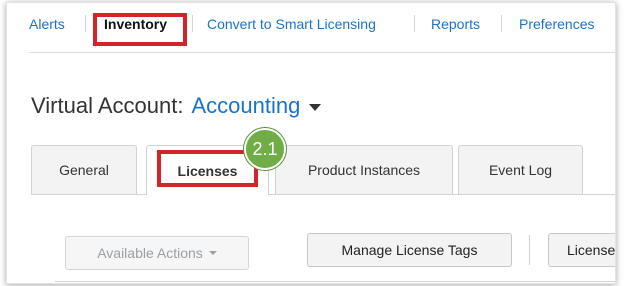 Image resolution: width=627 pixels, height=286 pixels. I want to click on chevron-down-icon, so click(212, 253).